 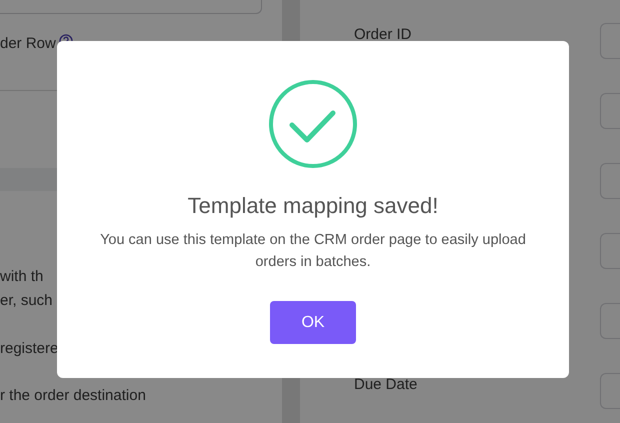 What do you see at coordinates (30, 349) in the screenshot?
I see `help-text: registere` at bounding box center [30, 349].